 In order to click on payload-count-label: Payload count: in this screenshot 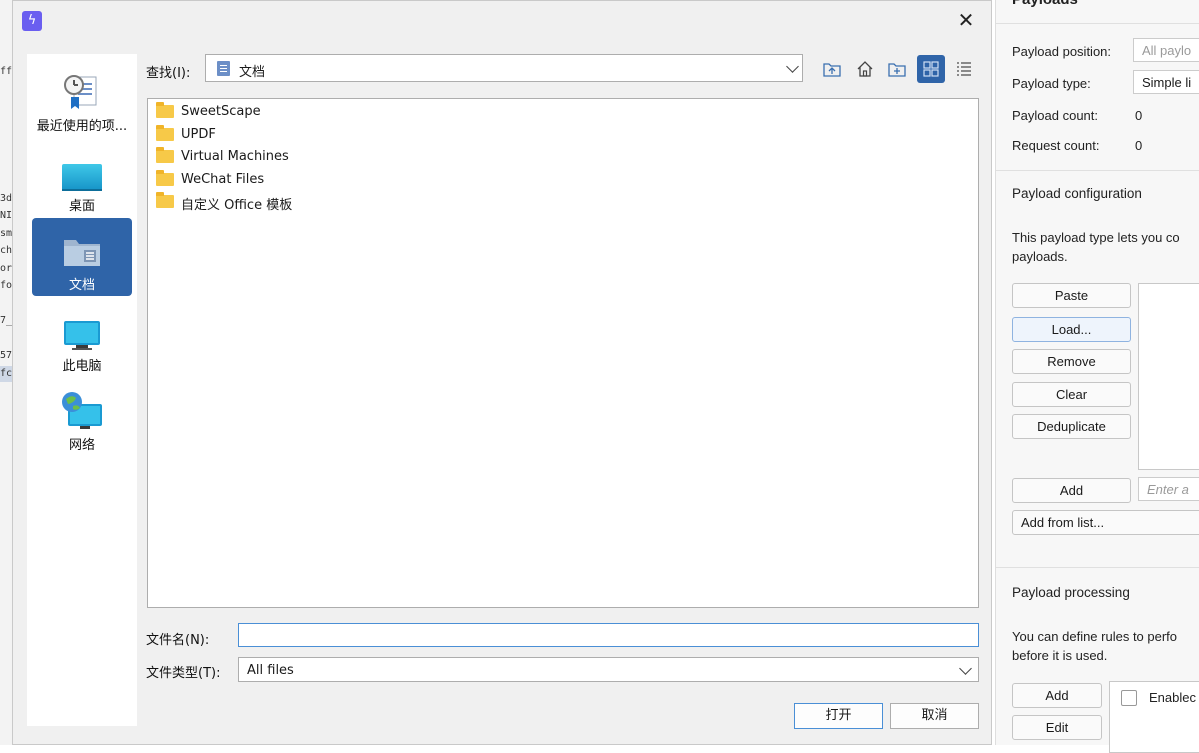, I will do `click(1055, 115)`.